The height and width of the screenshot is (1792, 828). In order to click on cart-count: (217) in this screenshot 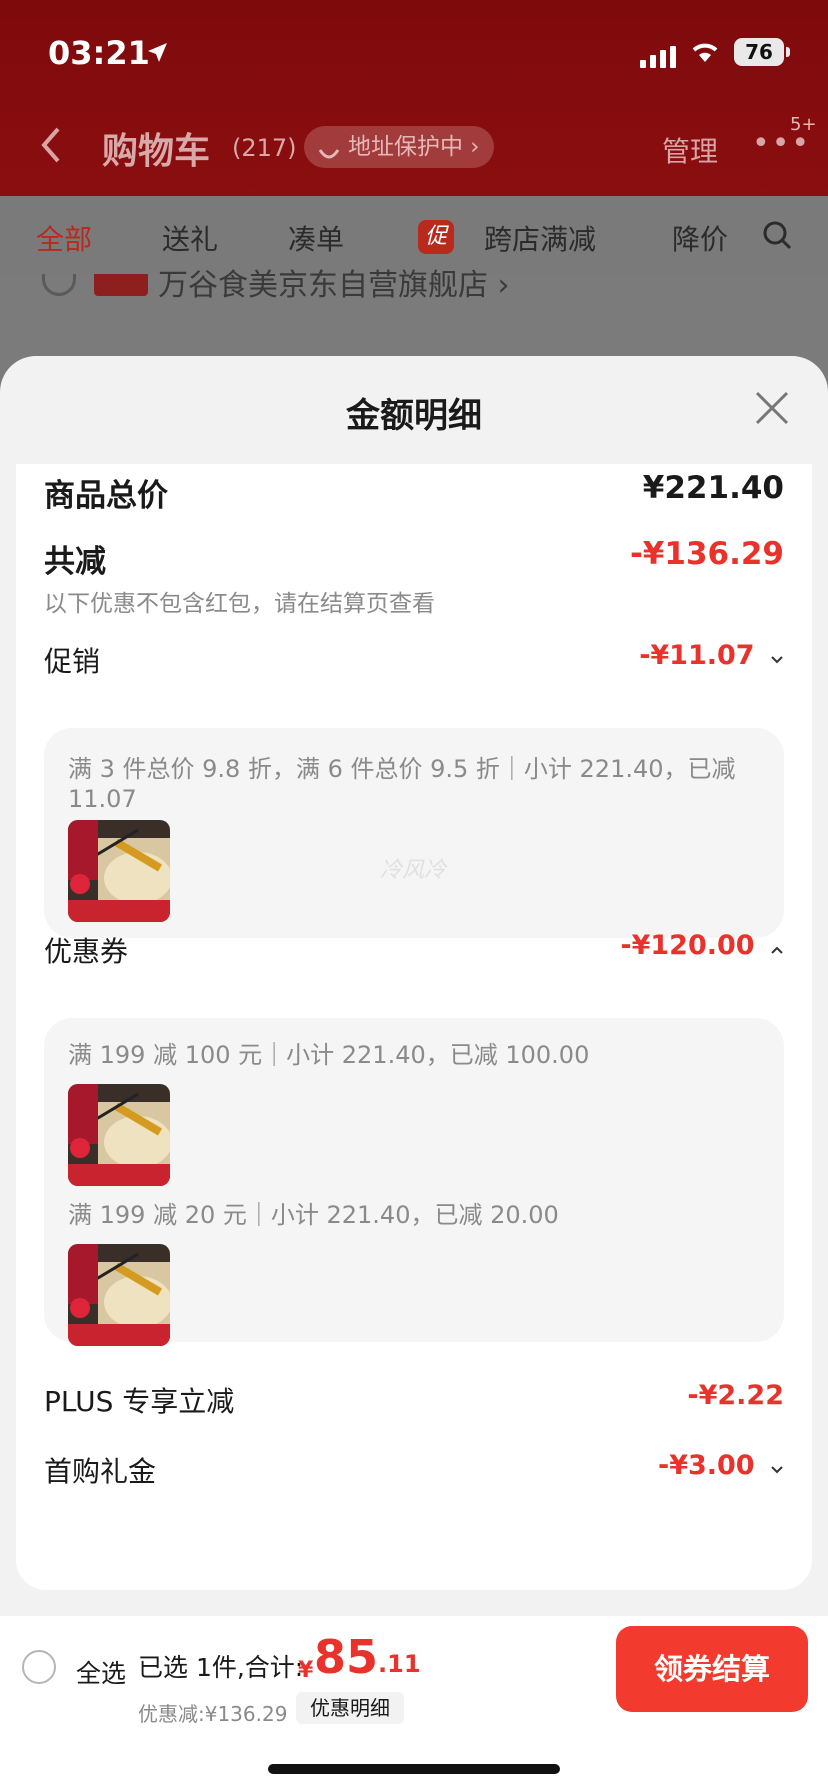, I will do `click(264, 148)`.